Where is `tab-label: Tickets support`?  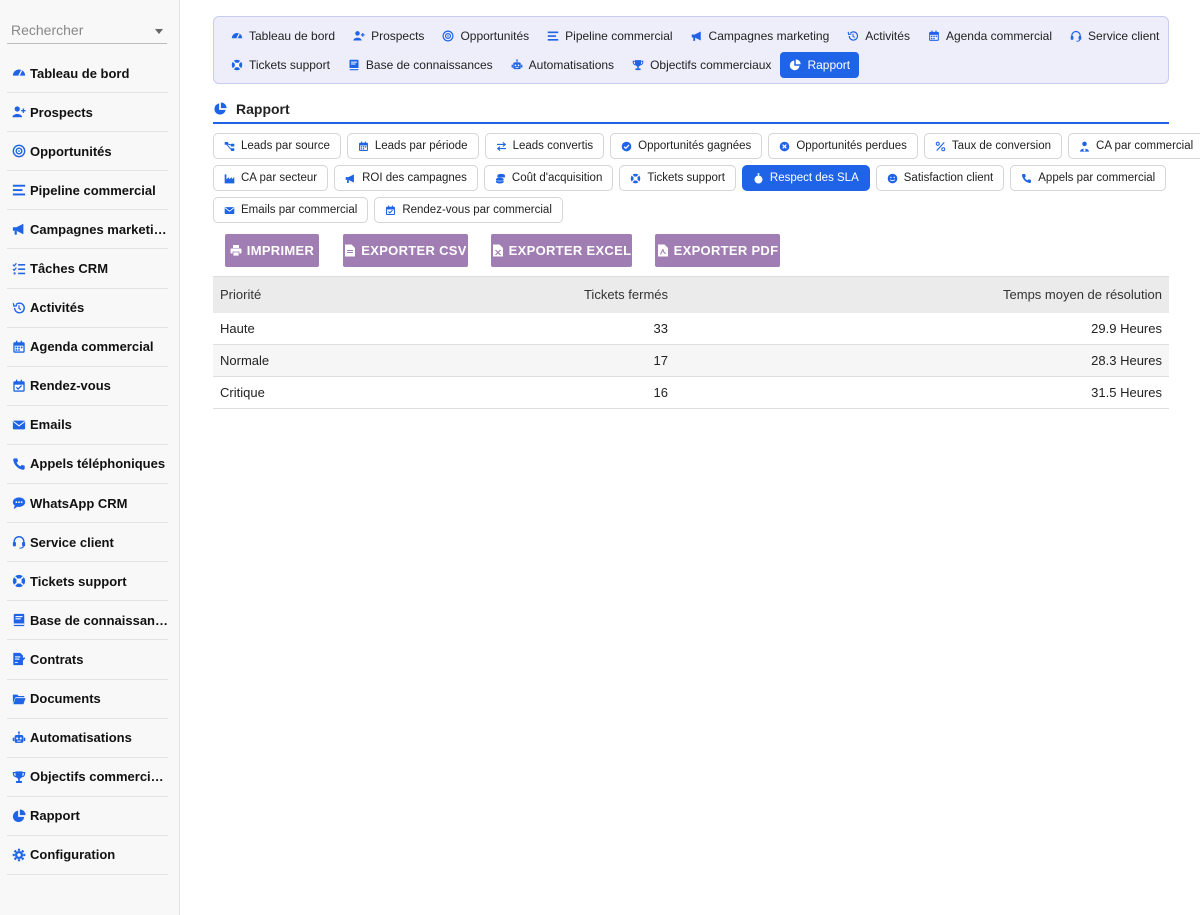 tab-label: Tickets support is located at coordinates (289, 65).